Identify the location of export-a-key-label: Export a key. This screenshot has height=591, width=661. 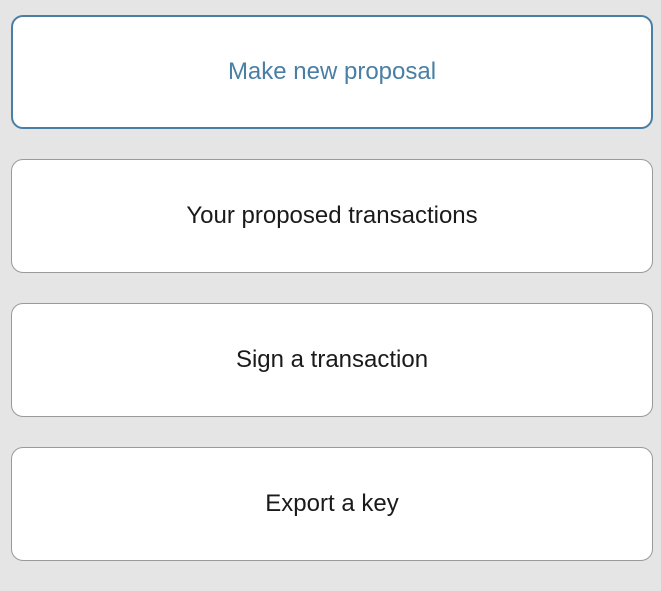
(332, 503).